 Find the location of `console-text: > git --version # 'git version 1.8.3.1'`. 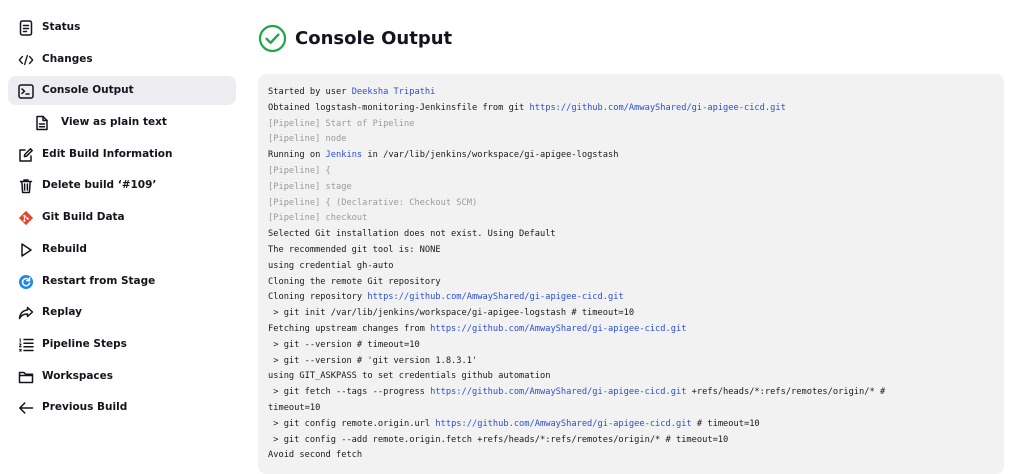

console-text: > git --version # 'git version 1.8.3.1' is located at coordinates (373, 360).